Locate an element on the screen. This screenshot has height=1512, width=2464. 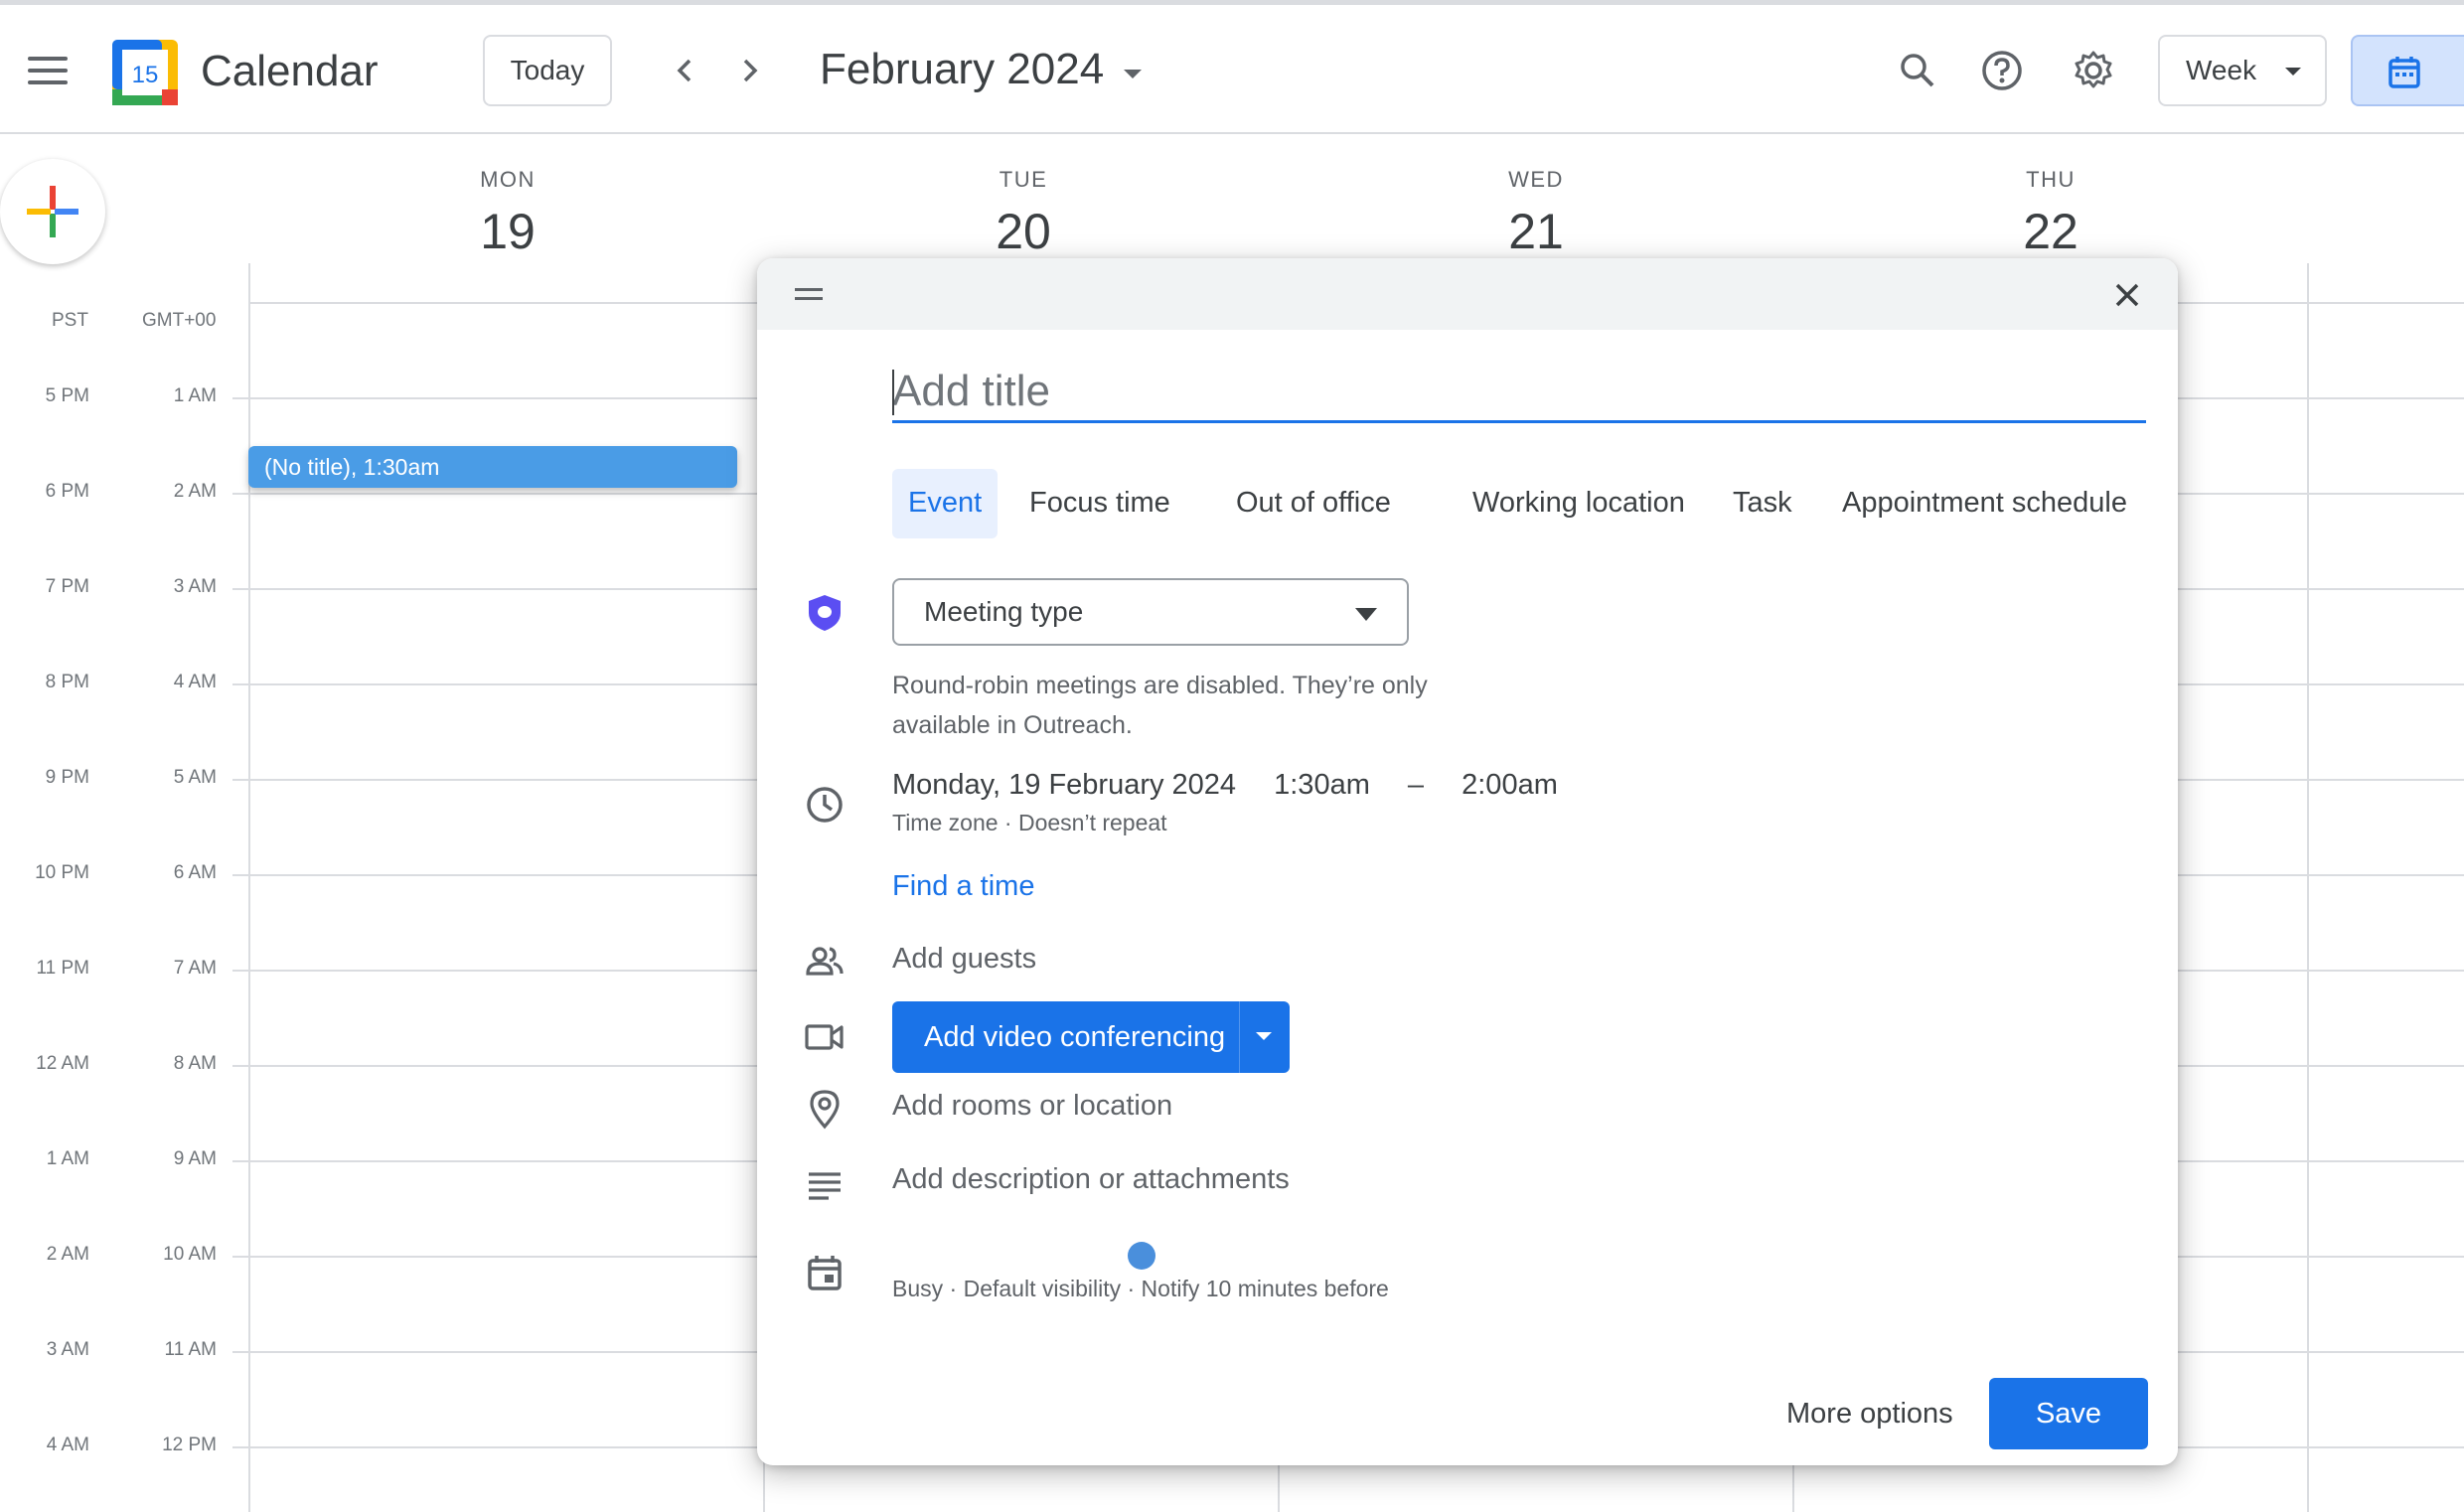
day-name: TUE is located at coordinates (1024, 179).